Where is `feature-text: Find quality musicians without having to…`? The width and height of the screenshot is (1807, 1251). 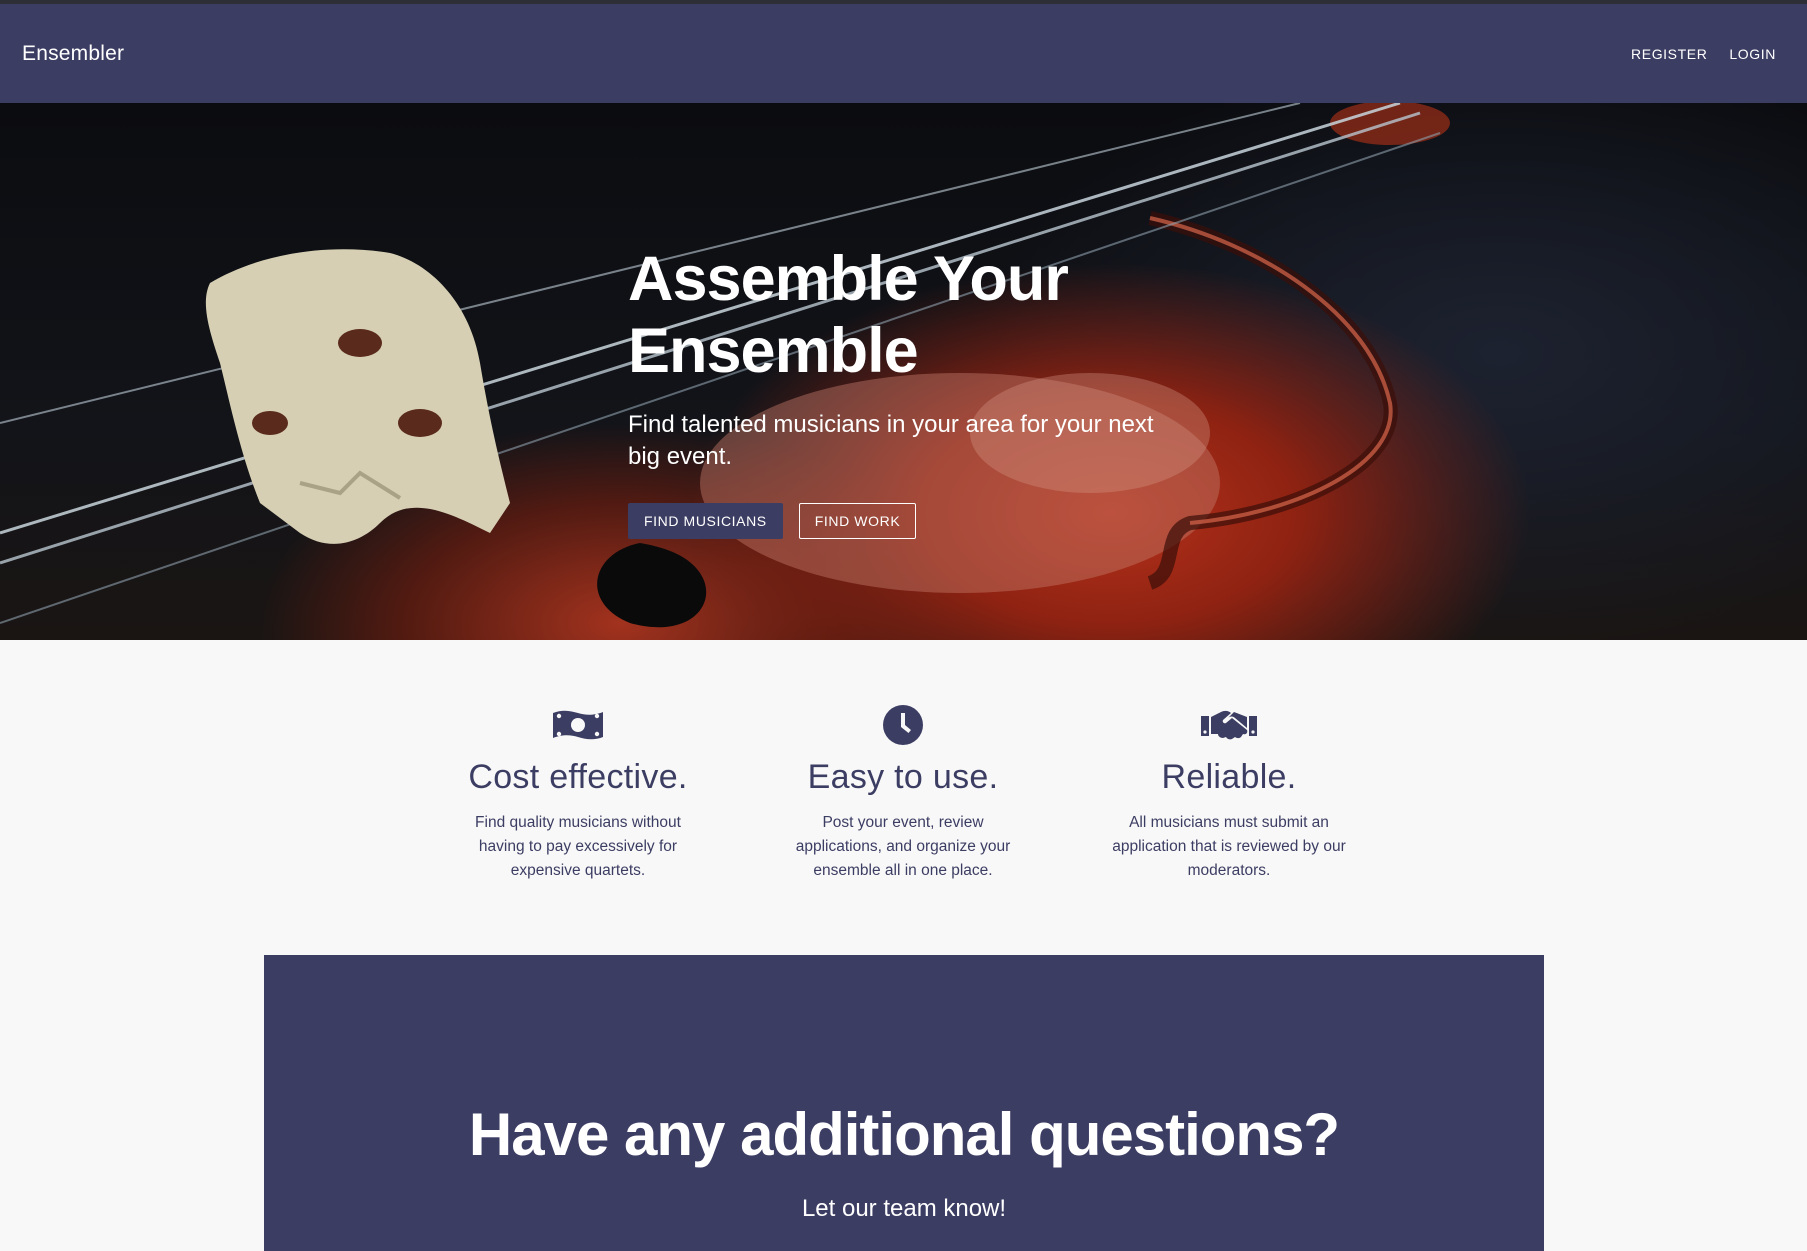 feature-text: Find quality musicians without having to… is located at coordinates (578, 846).